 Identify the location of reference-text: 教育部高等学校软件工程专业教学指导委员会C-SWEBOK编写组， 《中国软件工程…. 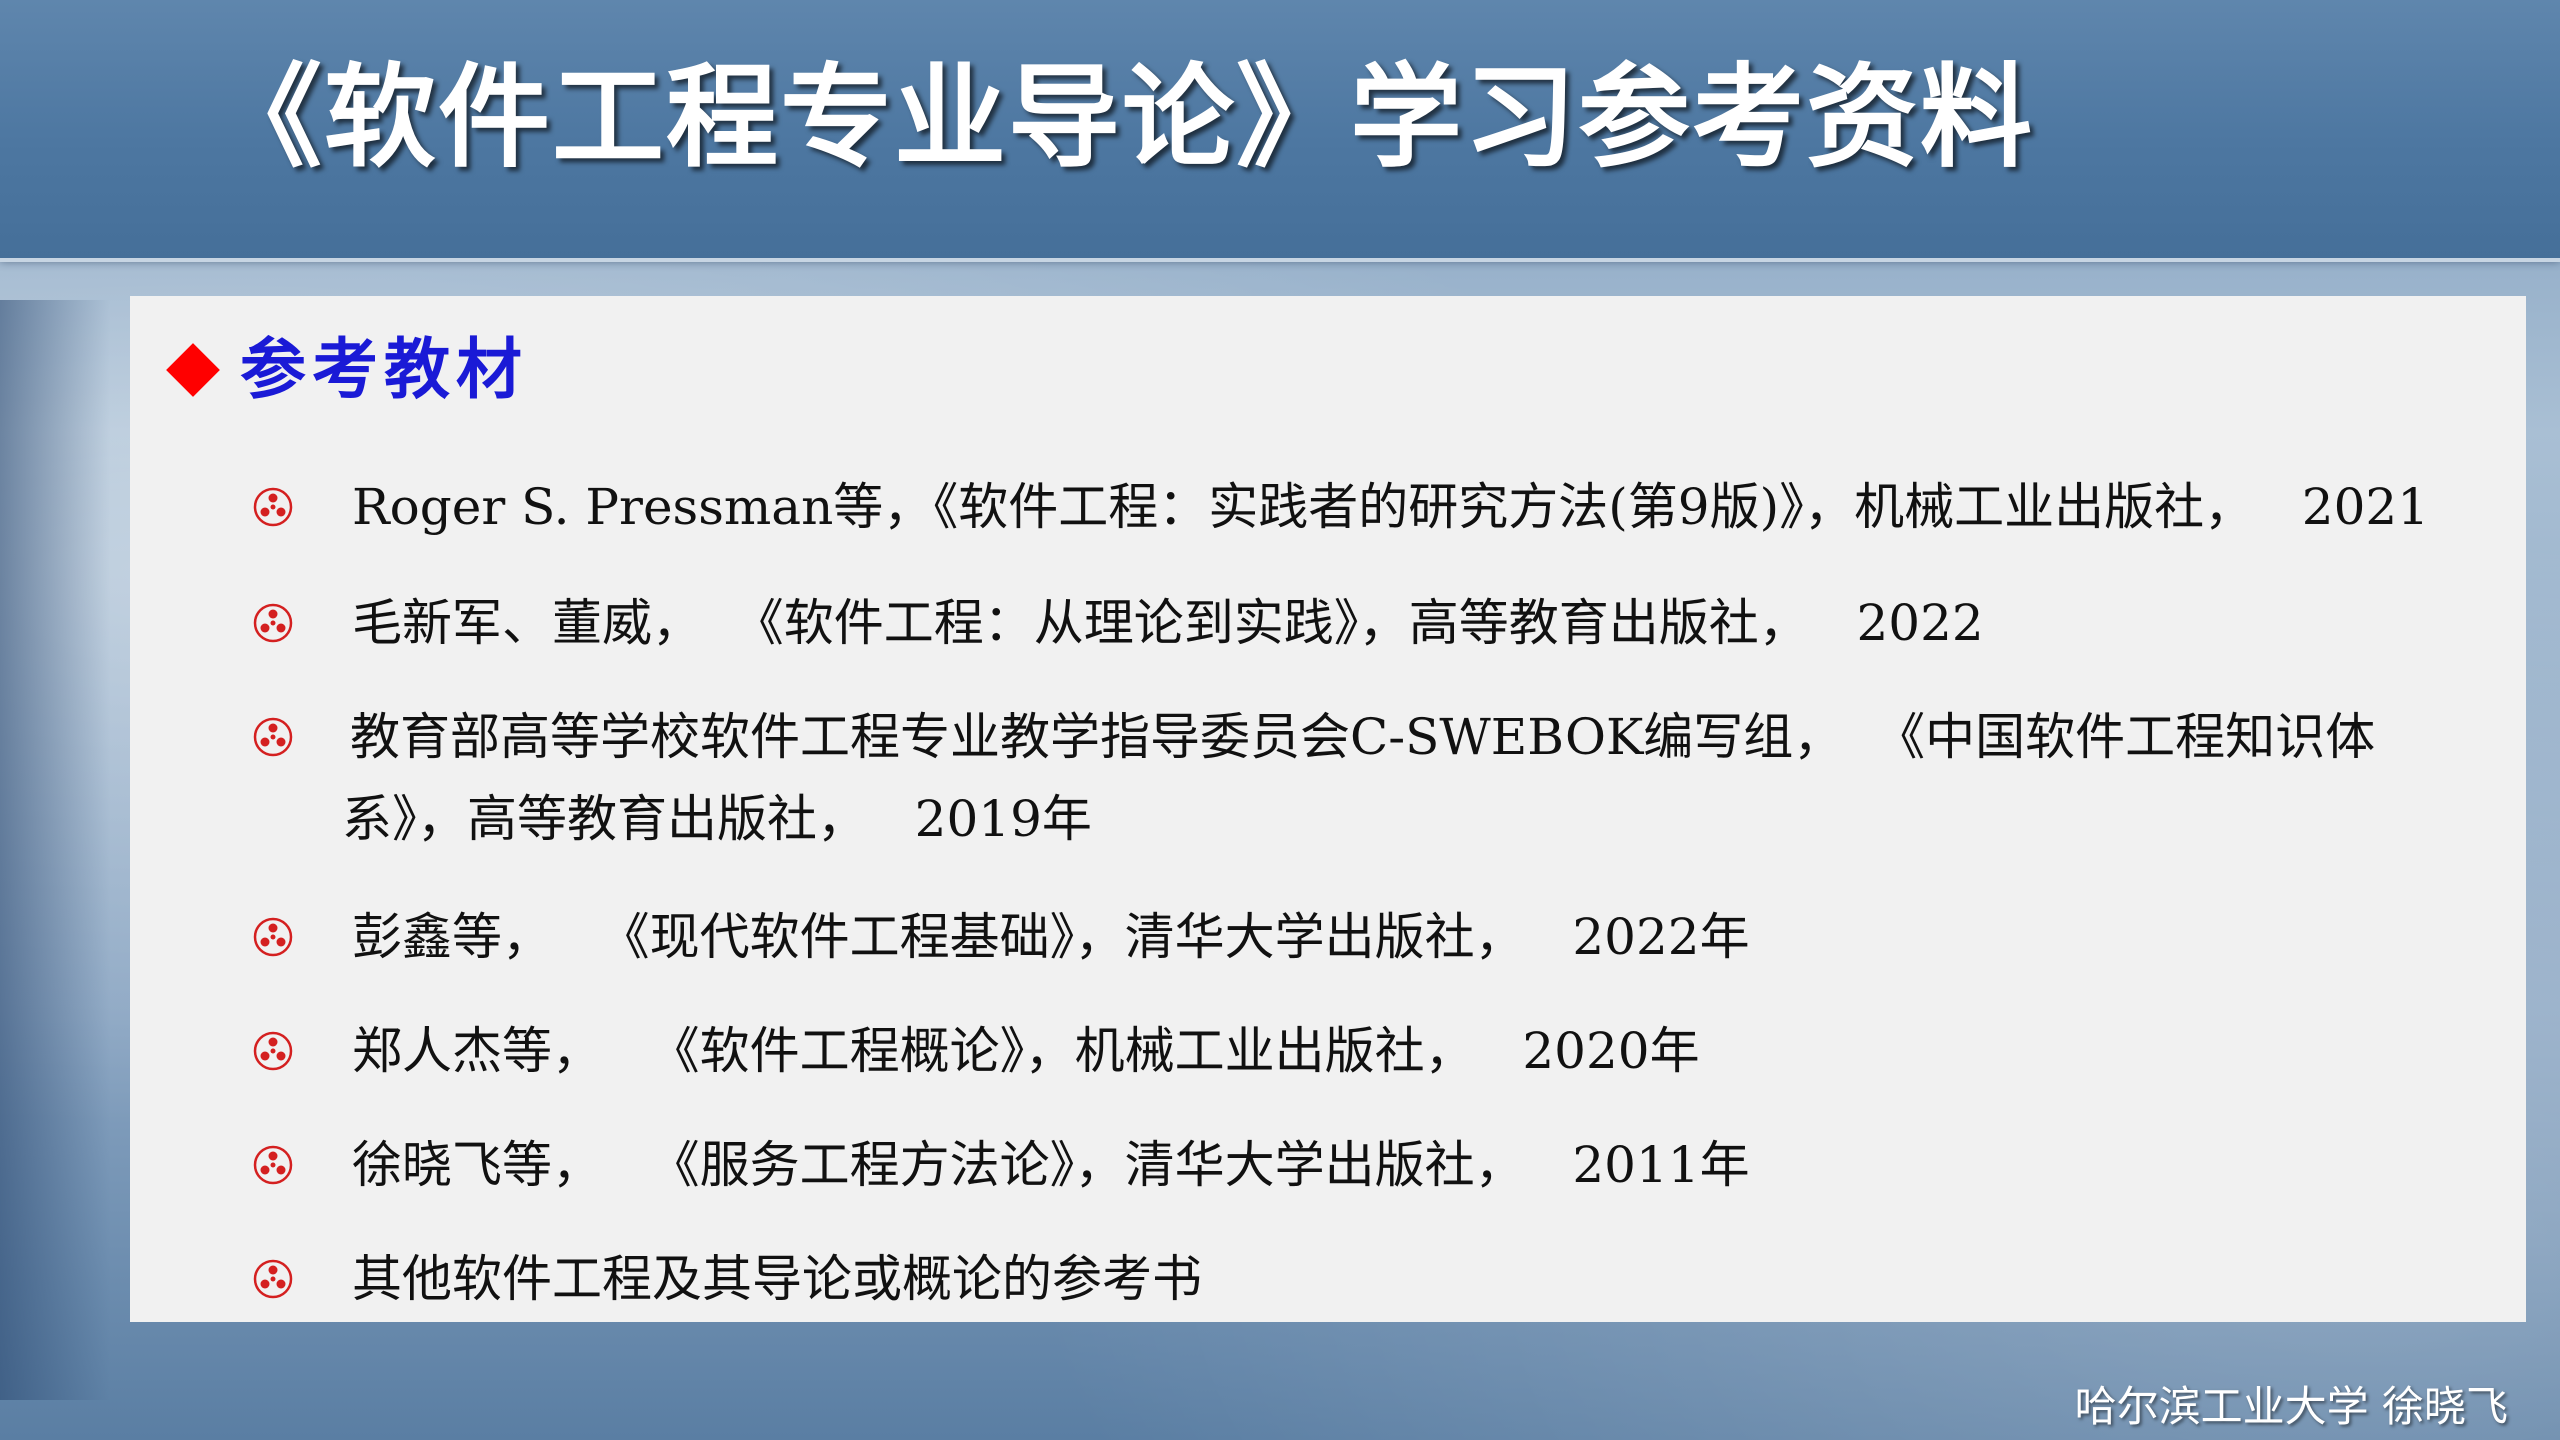
(1359, 778).